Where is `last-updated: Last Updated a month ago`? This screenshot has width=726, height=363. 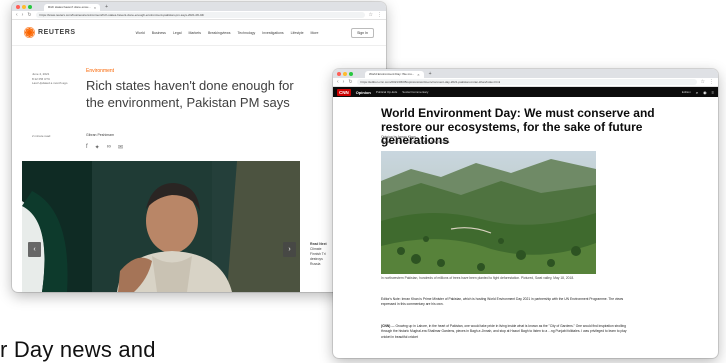
last-updated: Last Updated a month ago is located at coordinates (50, 83).